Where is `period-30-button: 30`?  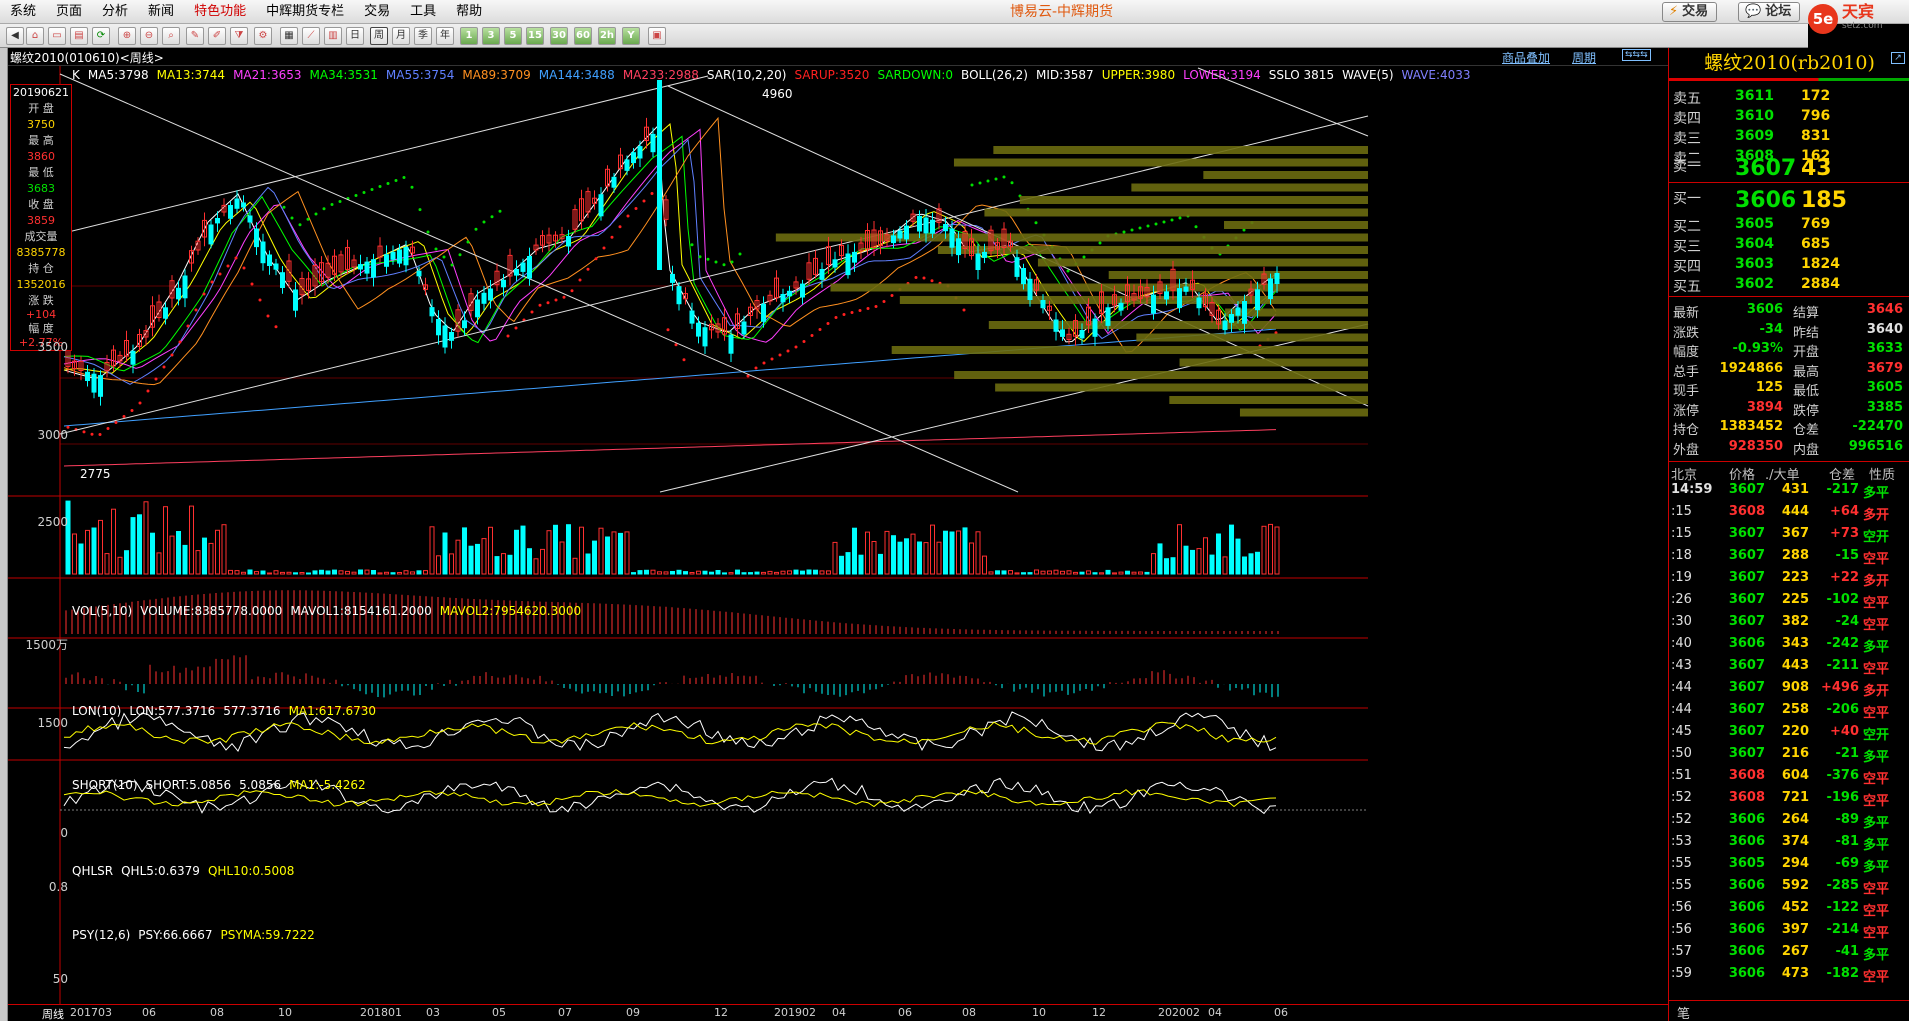
period-30-button: 30 is located at coordinates (559, 36).